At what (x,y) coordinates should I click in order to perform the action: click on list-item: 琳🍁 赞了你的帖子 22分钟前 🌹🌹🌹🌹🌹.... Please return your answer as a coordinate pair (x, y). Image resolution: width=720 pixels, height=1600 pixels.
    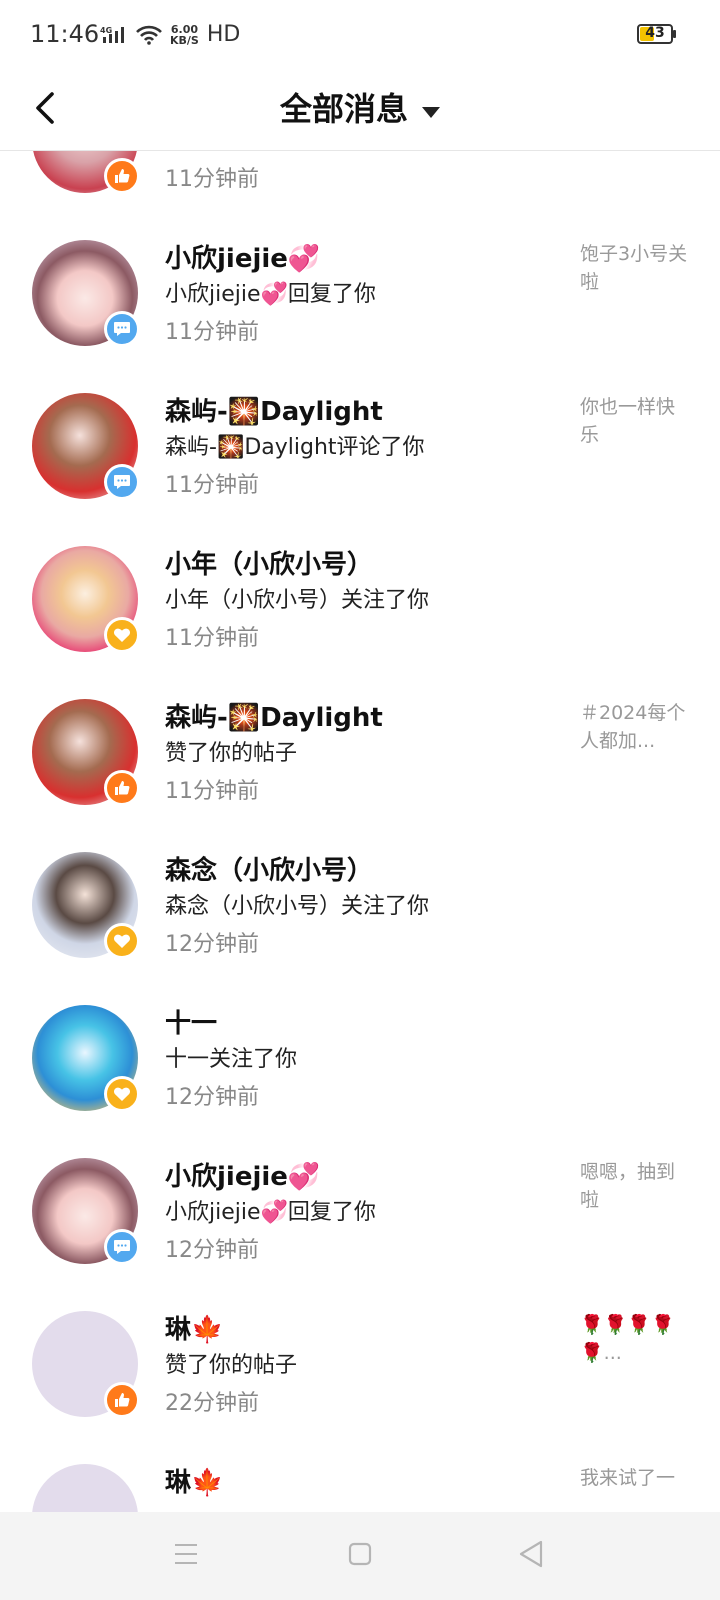
    Looking at the image, I should click on (360, 1384).